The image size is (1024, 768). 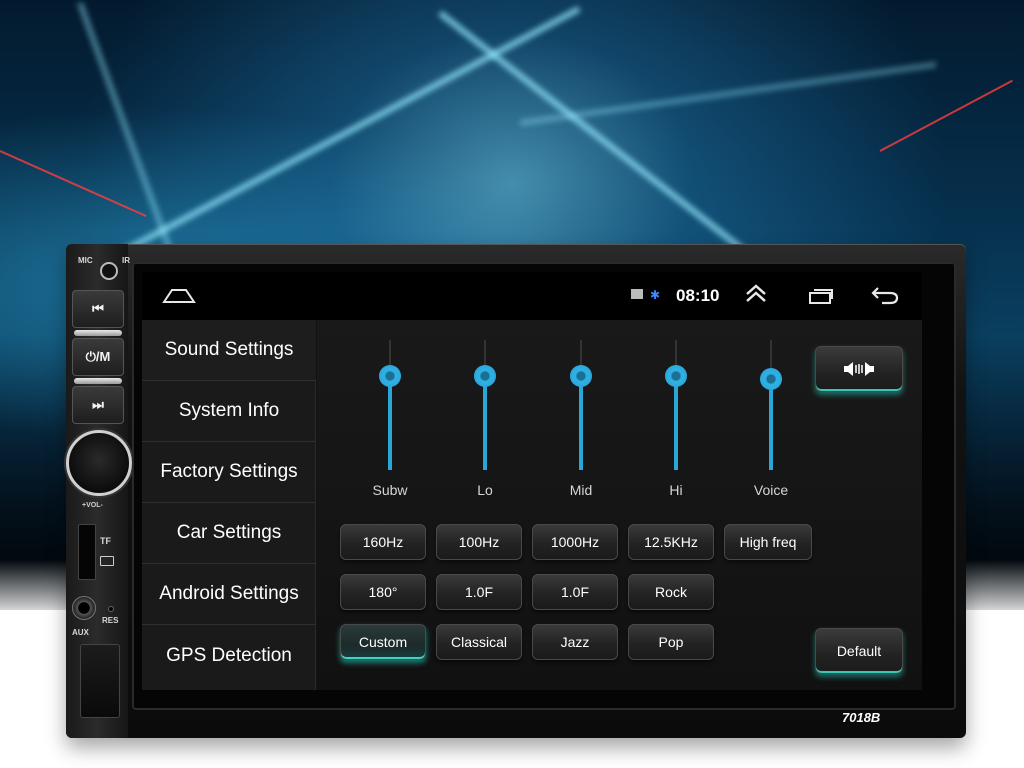 What do you see at coordinates (821, 296) in the screenshot?
I see `recent-apps-icon` at bounding box center [821, 296].